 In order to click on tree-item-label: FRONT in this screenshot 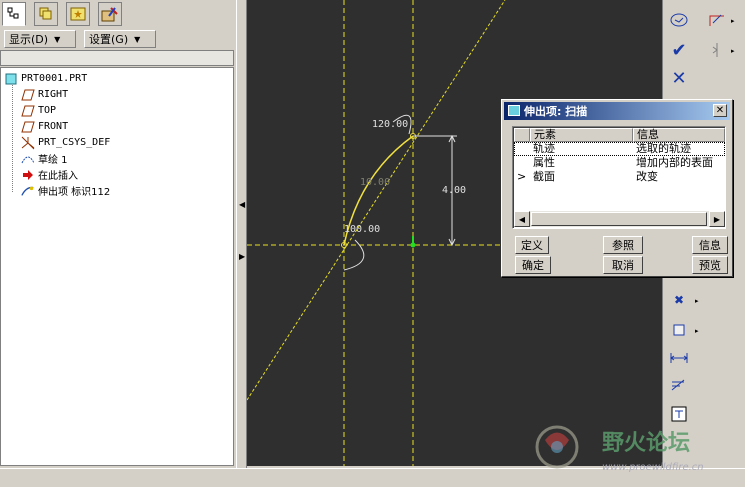, I will do `click(53, 126)`.